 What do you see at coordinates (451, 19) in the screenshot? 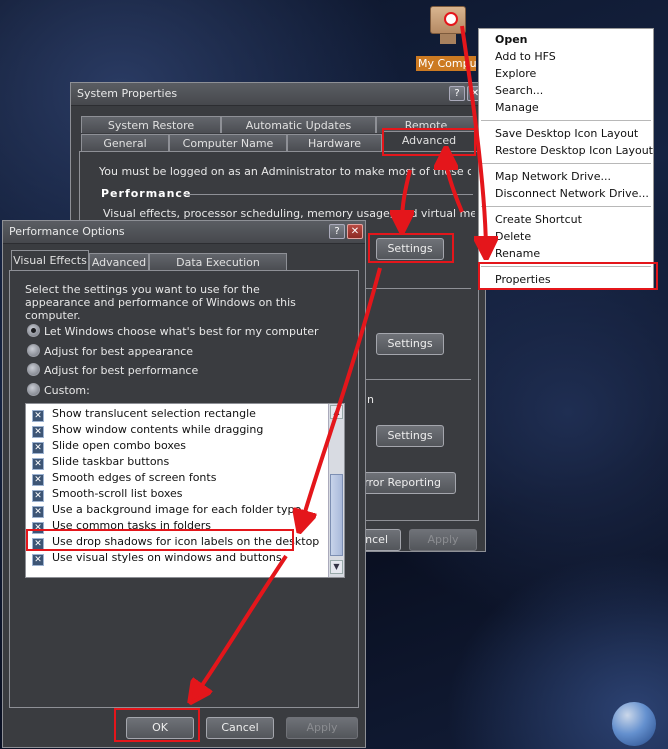
I see `click-marker-icon` at bounding box center [451, 19].